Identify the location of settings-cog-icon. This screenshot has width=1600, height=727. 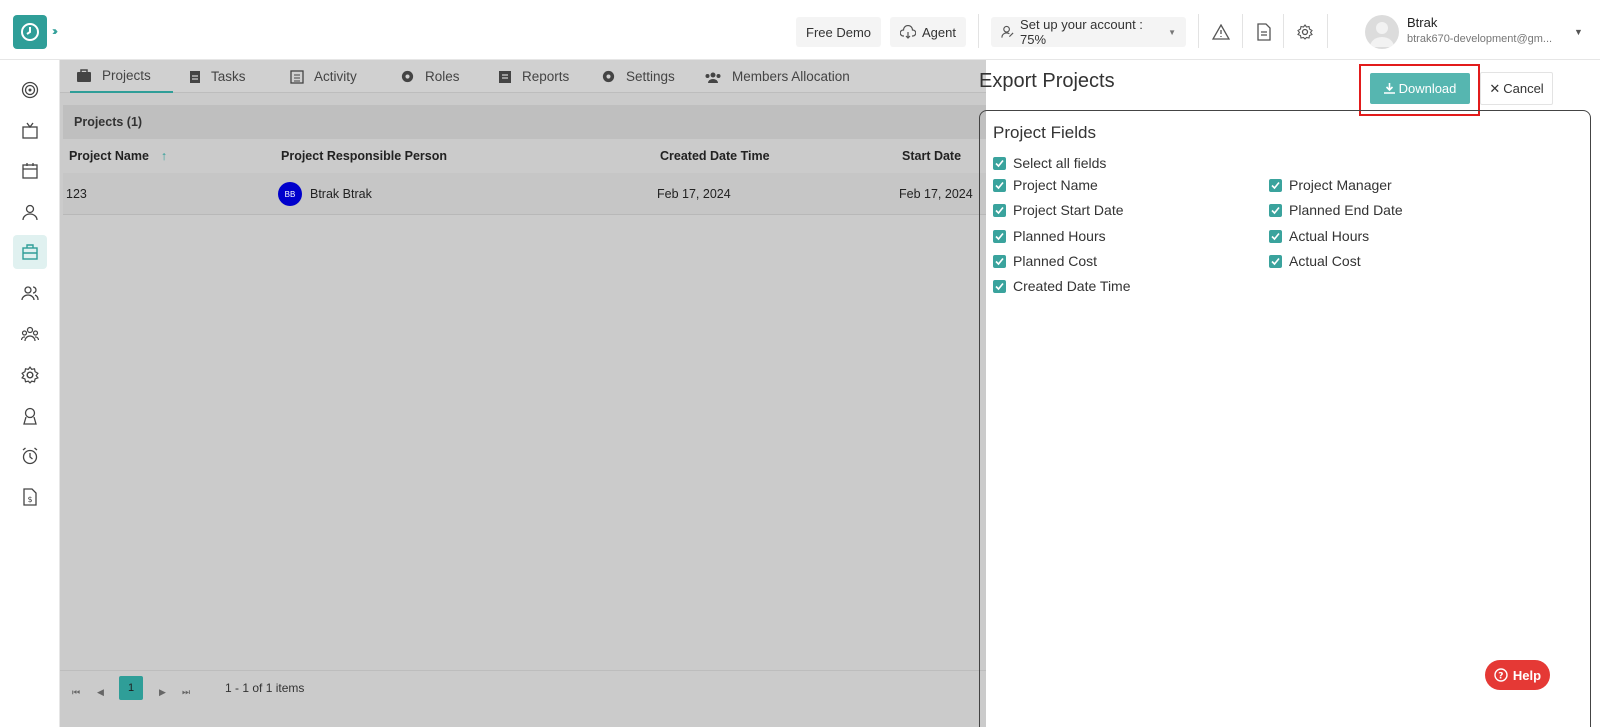
(608, 76).